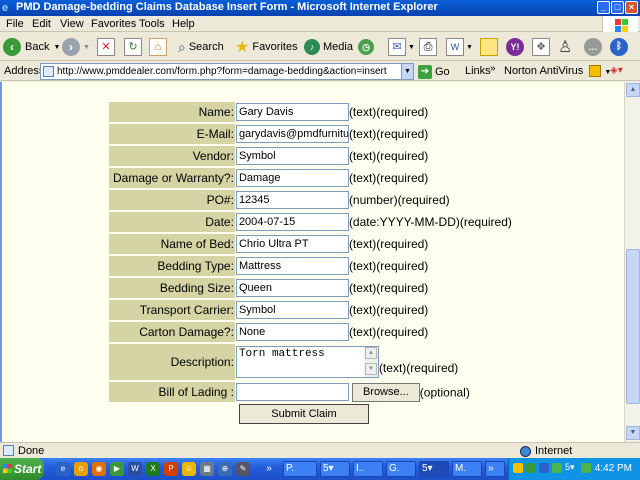  I want to click on powerpoint-quicklaunch-icon: P, so click(171, 469).